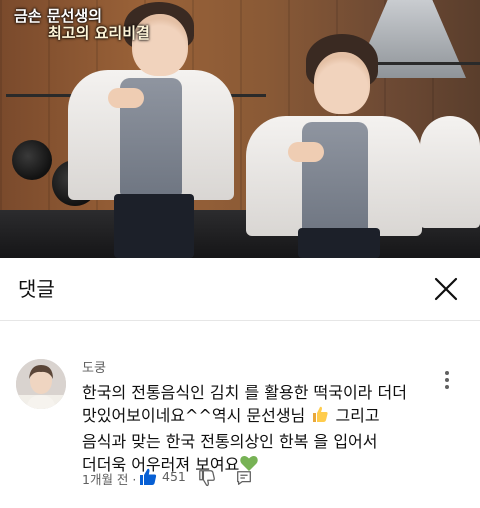  Describe the element at coordinates (174, 476) in the screenshot. I see `like-count: 451` at that location.